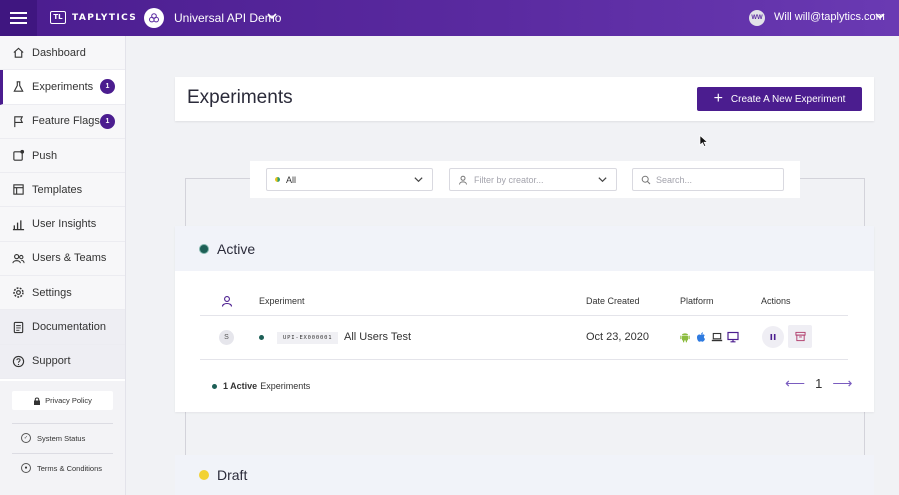  Describe the element at coordinates (236, 248) in the screenshot. I see `section-title: Active` at that location.